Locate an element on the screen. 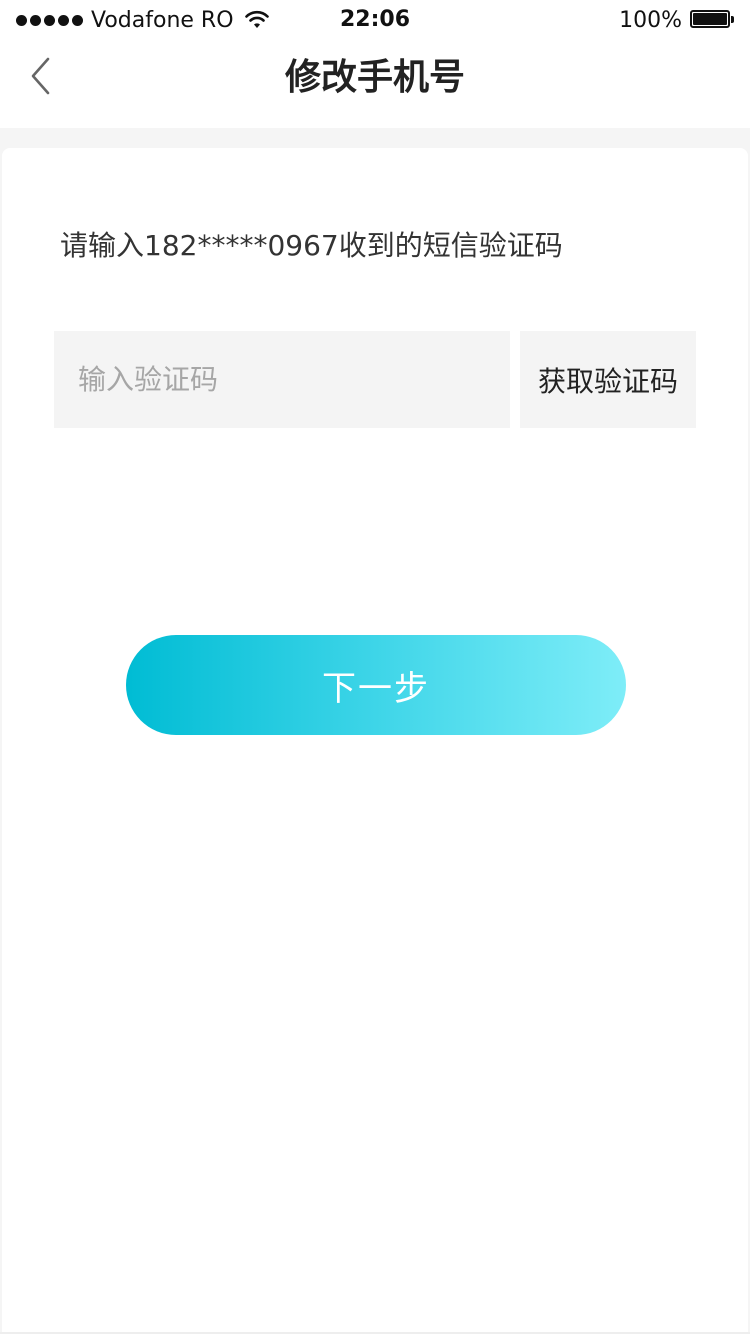 This screenshot has height=1334, width=750. verification-code-input is located at coordinates (282, 379).